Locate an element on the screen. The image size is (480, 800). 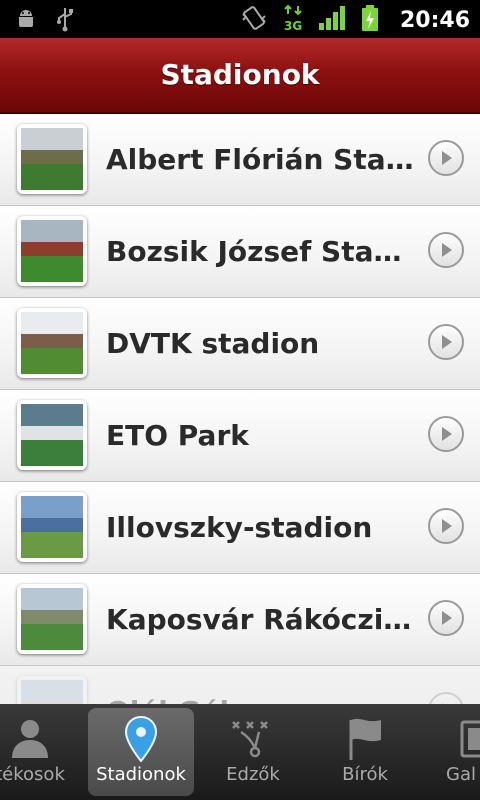
list-item: DVTK stadion is located at coordinates (240, 344).